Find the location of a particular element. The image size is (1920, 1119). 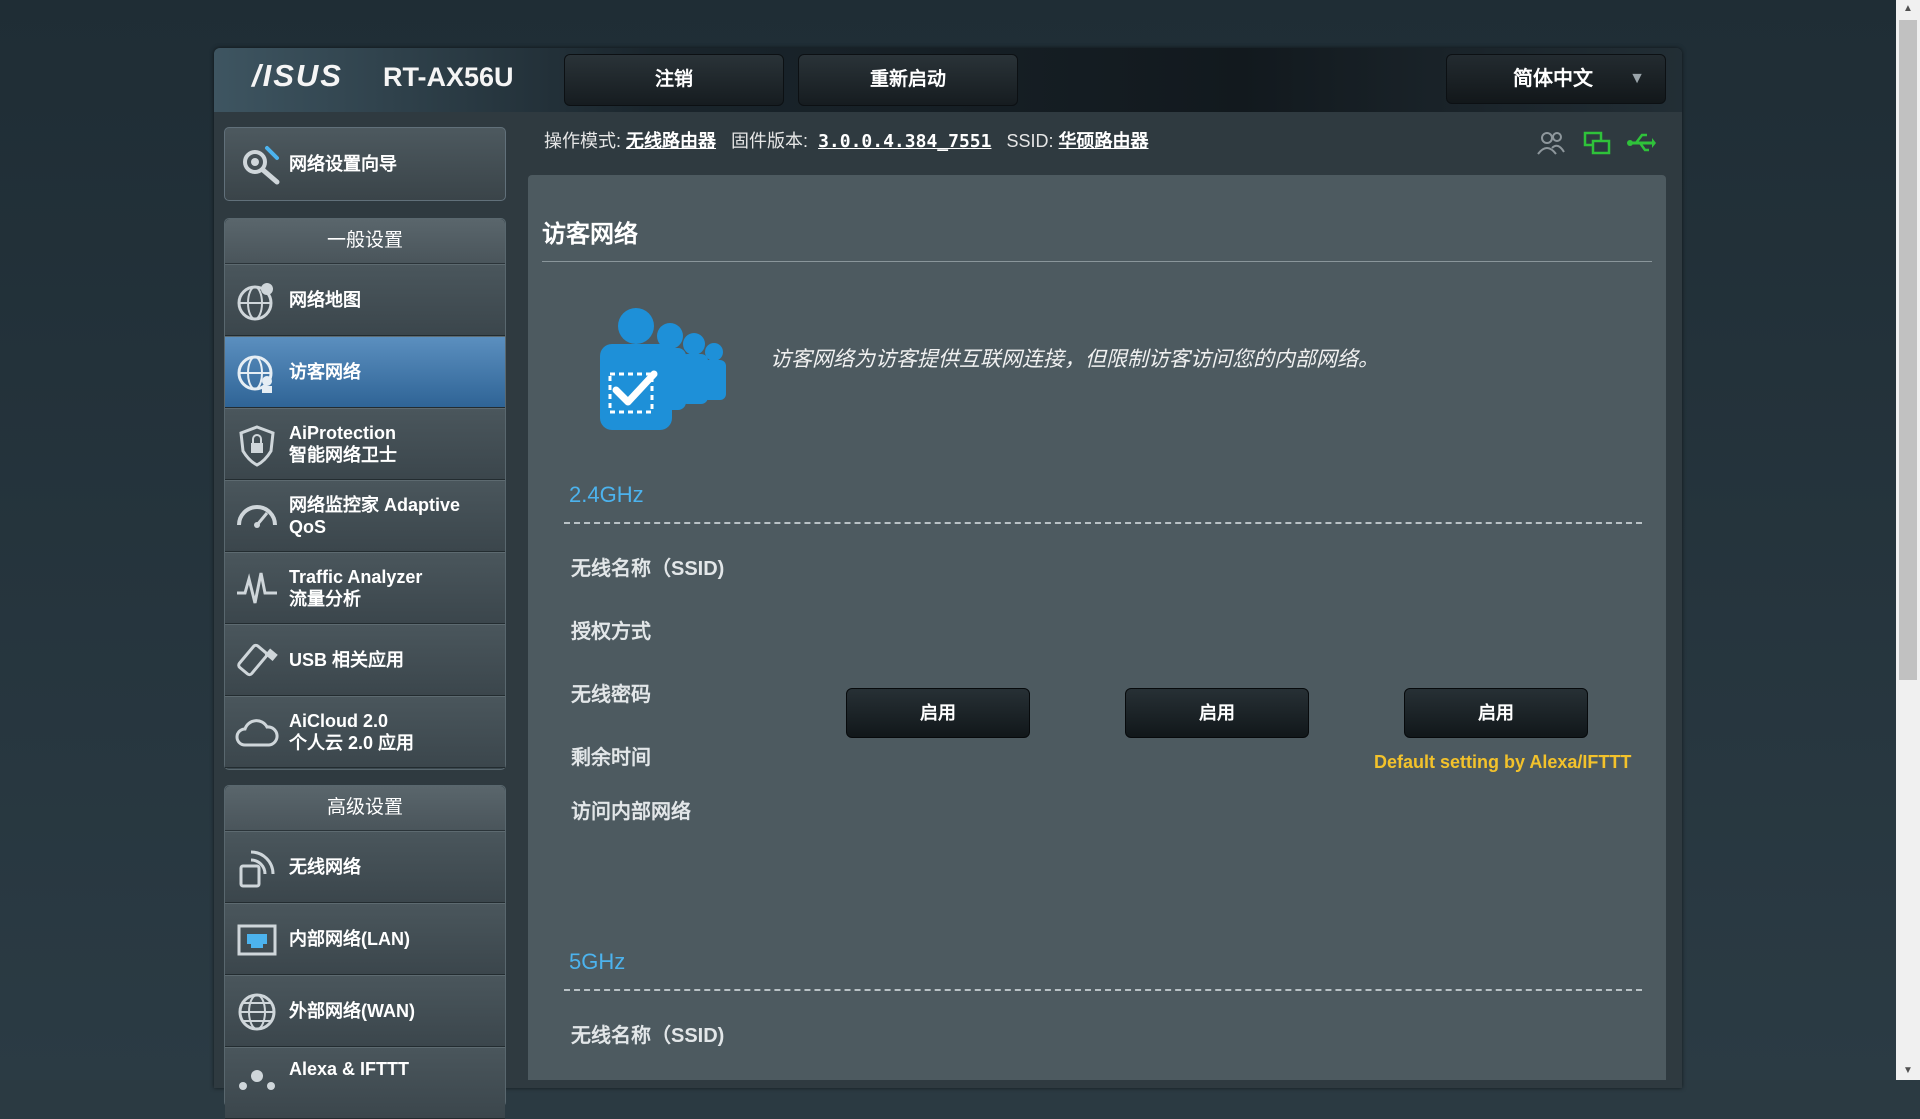

usb-drive-icon is located at coordinates (257, 660).